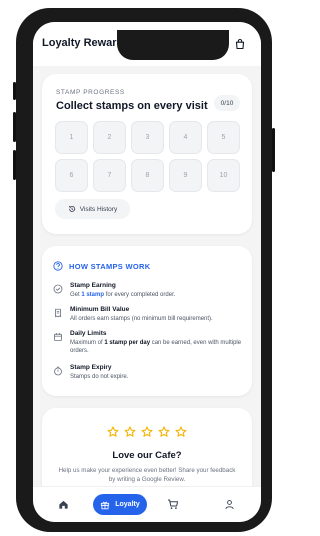 This screenshot has width=320, height=536. Describe the element at coordinates (58, 313) in the screenshot. I see `receipt-icon` at that location.